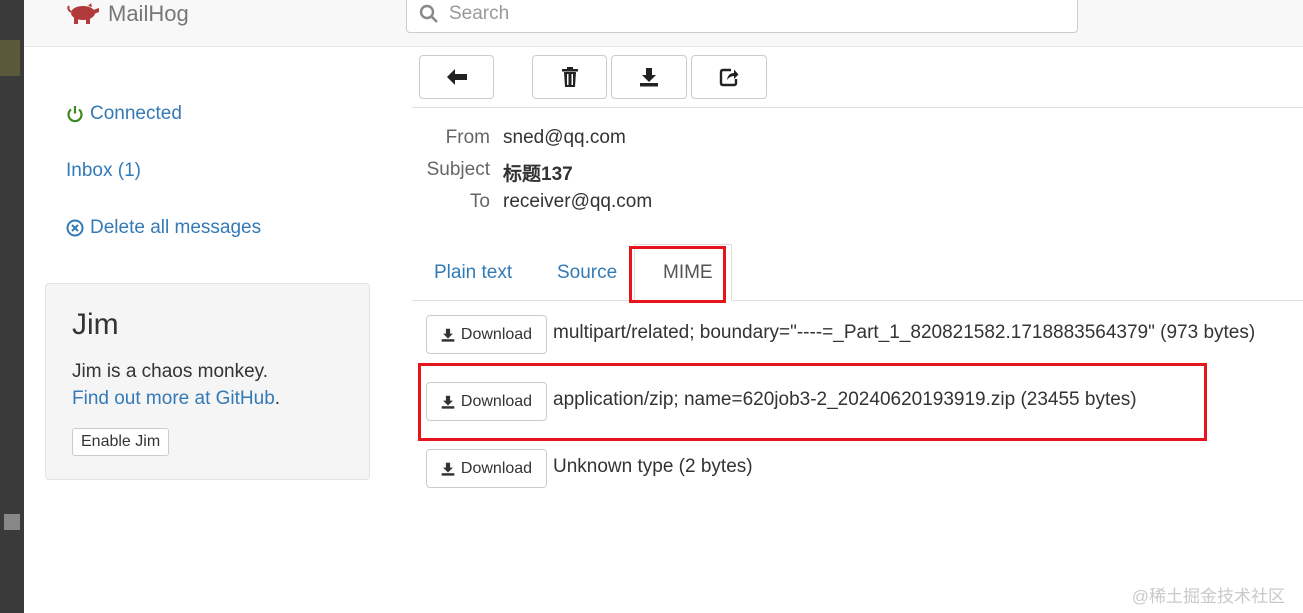 This screenshot has width=1303, height=613. Describe the element at coordinates (10, 58) in the screenshot. I see `editor-highlight` at that location.